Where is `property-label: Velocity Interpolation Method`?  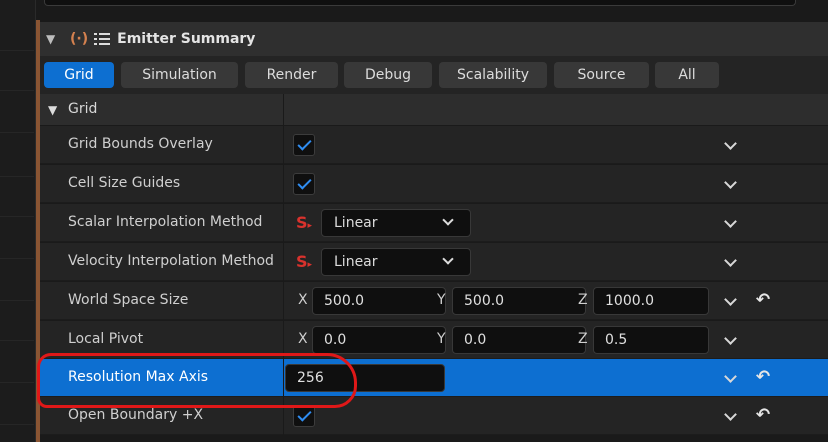 property-label: Velocity Interpolation Method is located at coordinates (171, 261).